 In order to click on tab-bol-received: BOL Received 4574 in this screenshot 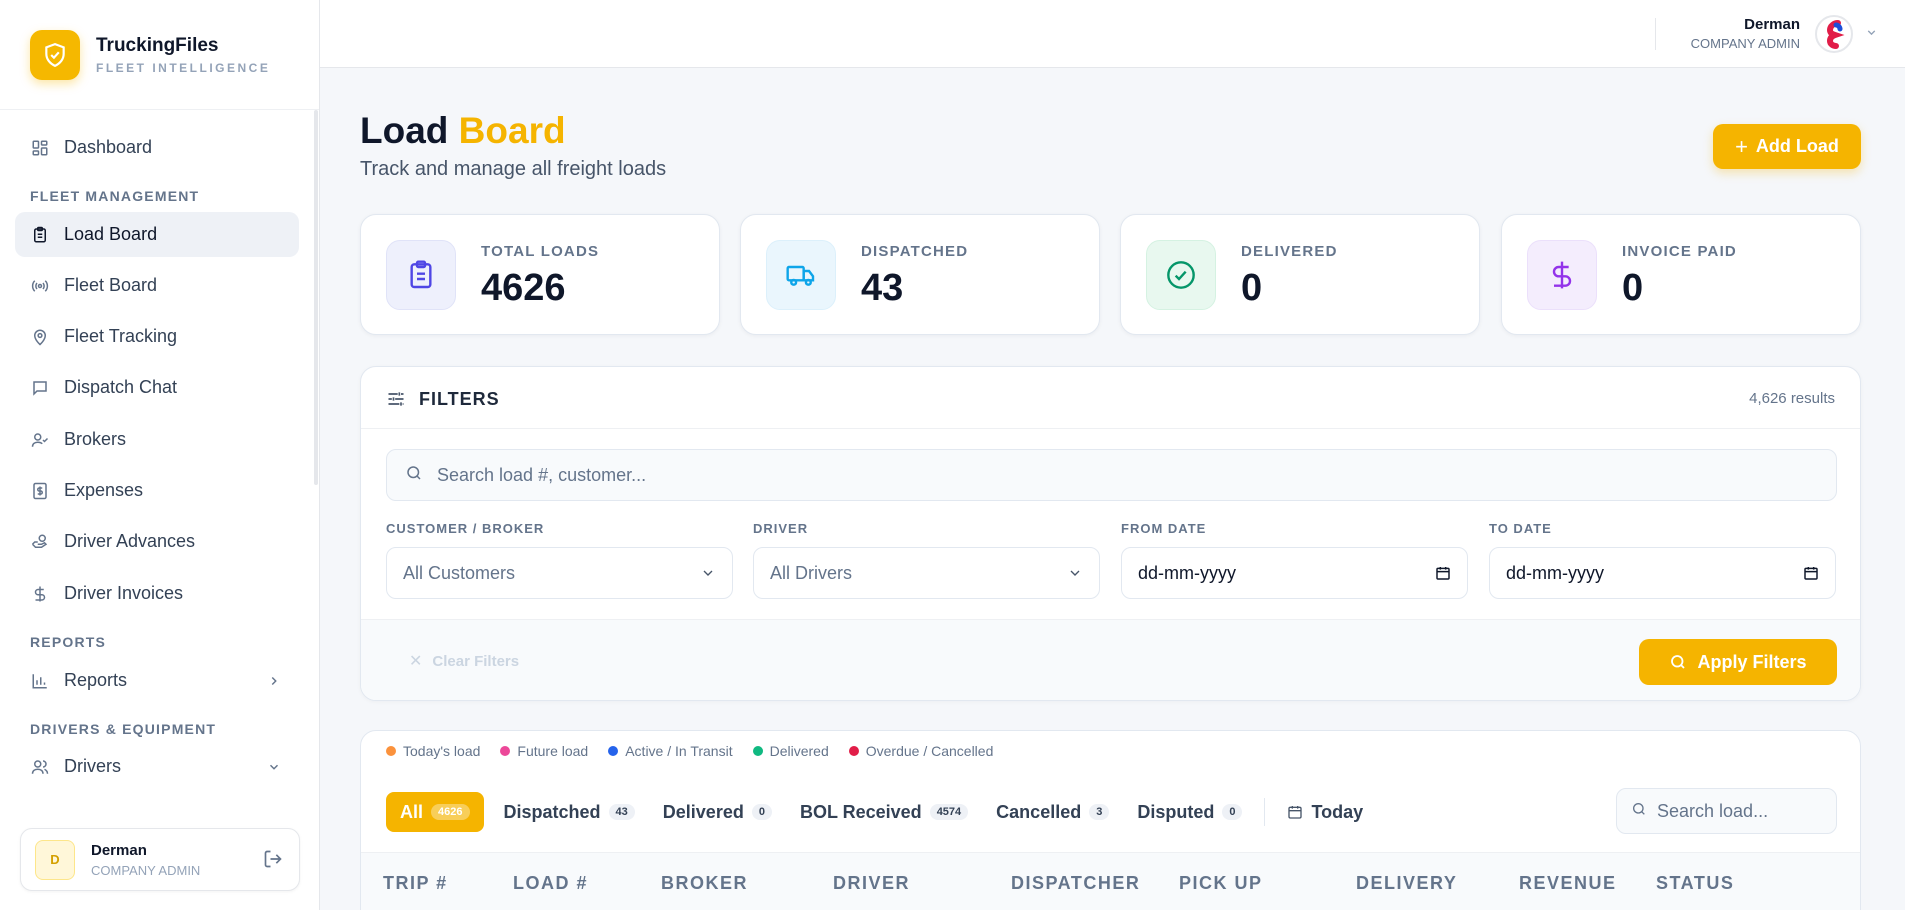, I will do `click(884, 812)`.